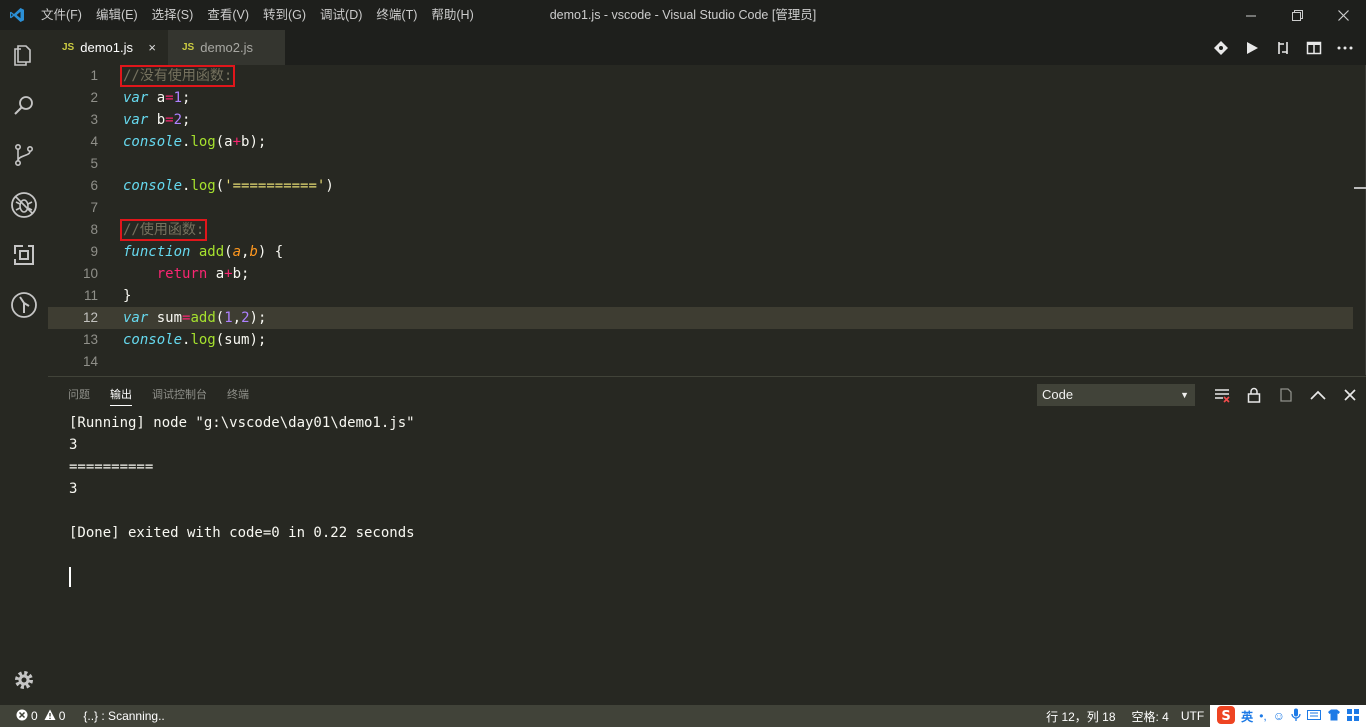 The image size is (1366, 727). I want to click on code-line: 4 console.log(a+b);, so click(700, 142).